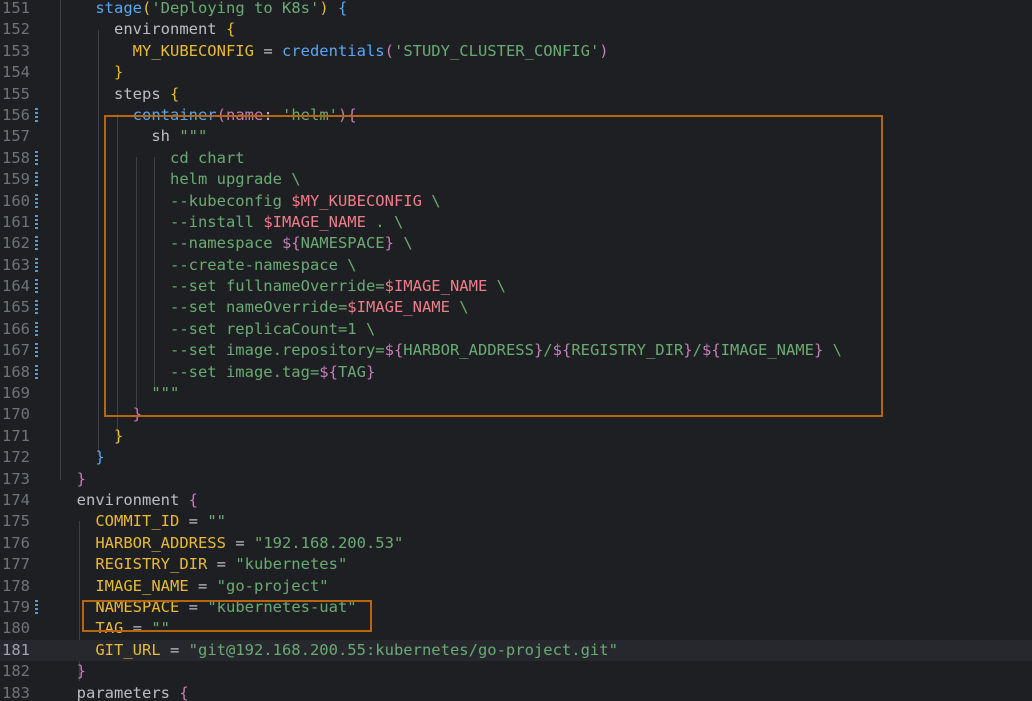  Describe the element at coordinates (516, 521) in the screenshot. I see `code-line-175: 175 COMMIT_ID = ""` at that location.